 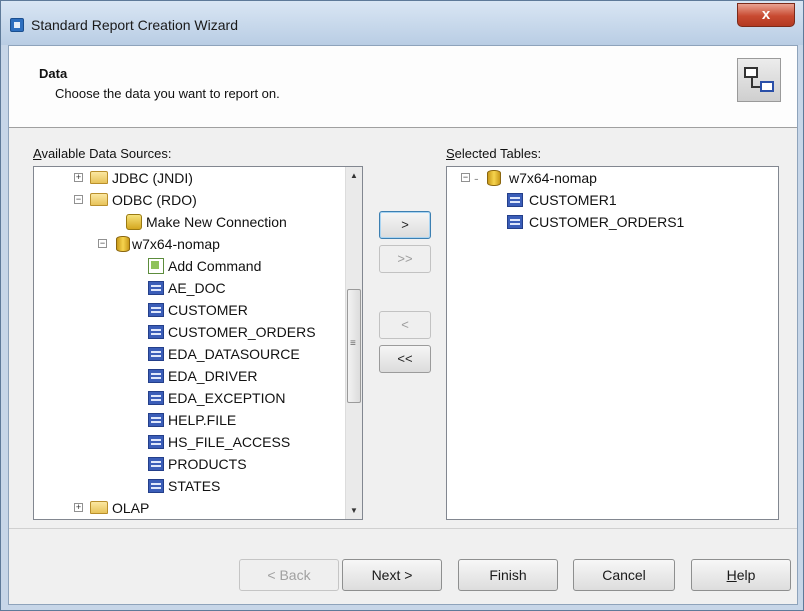 I want to click on tree-connector: -, so click(x=476, y=178).